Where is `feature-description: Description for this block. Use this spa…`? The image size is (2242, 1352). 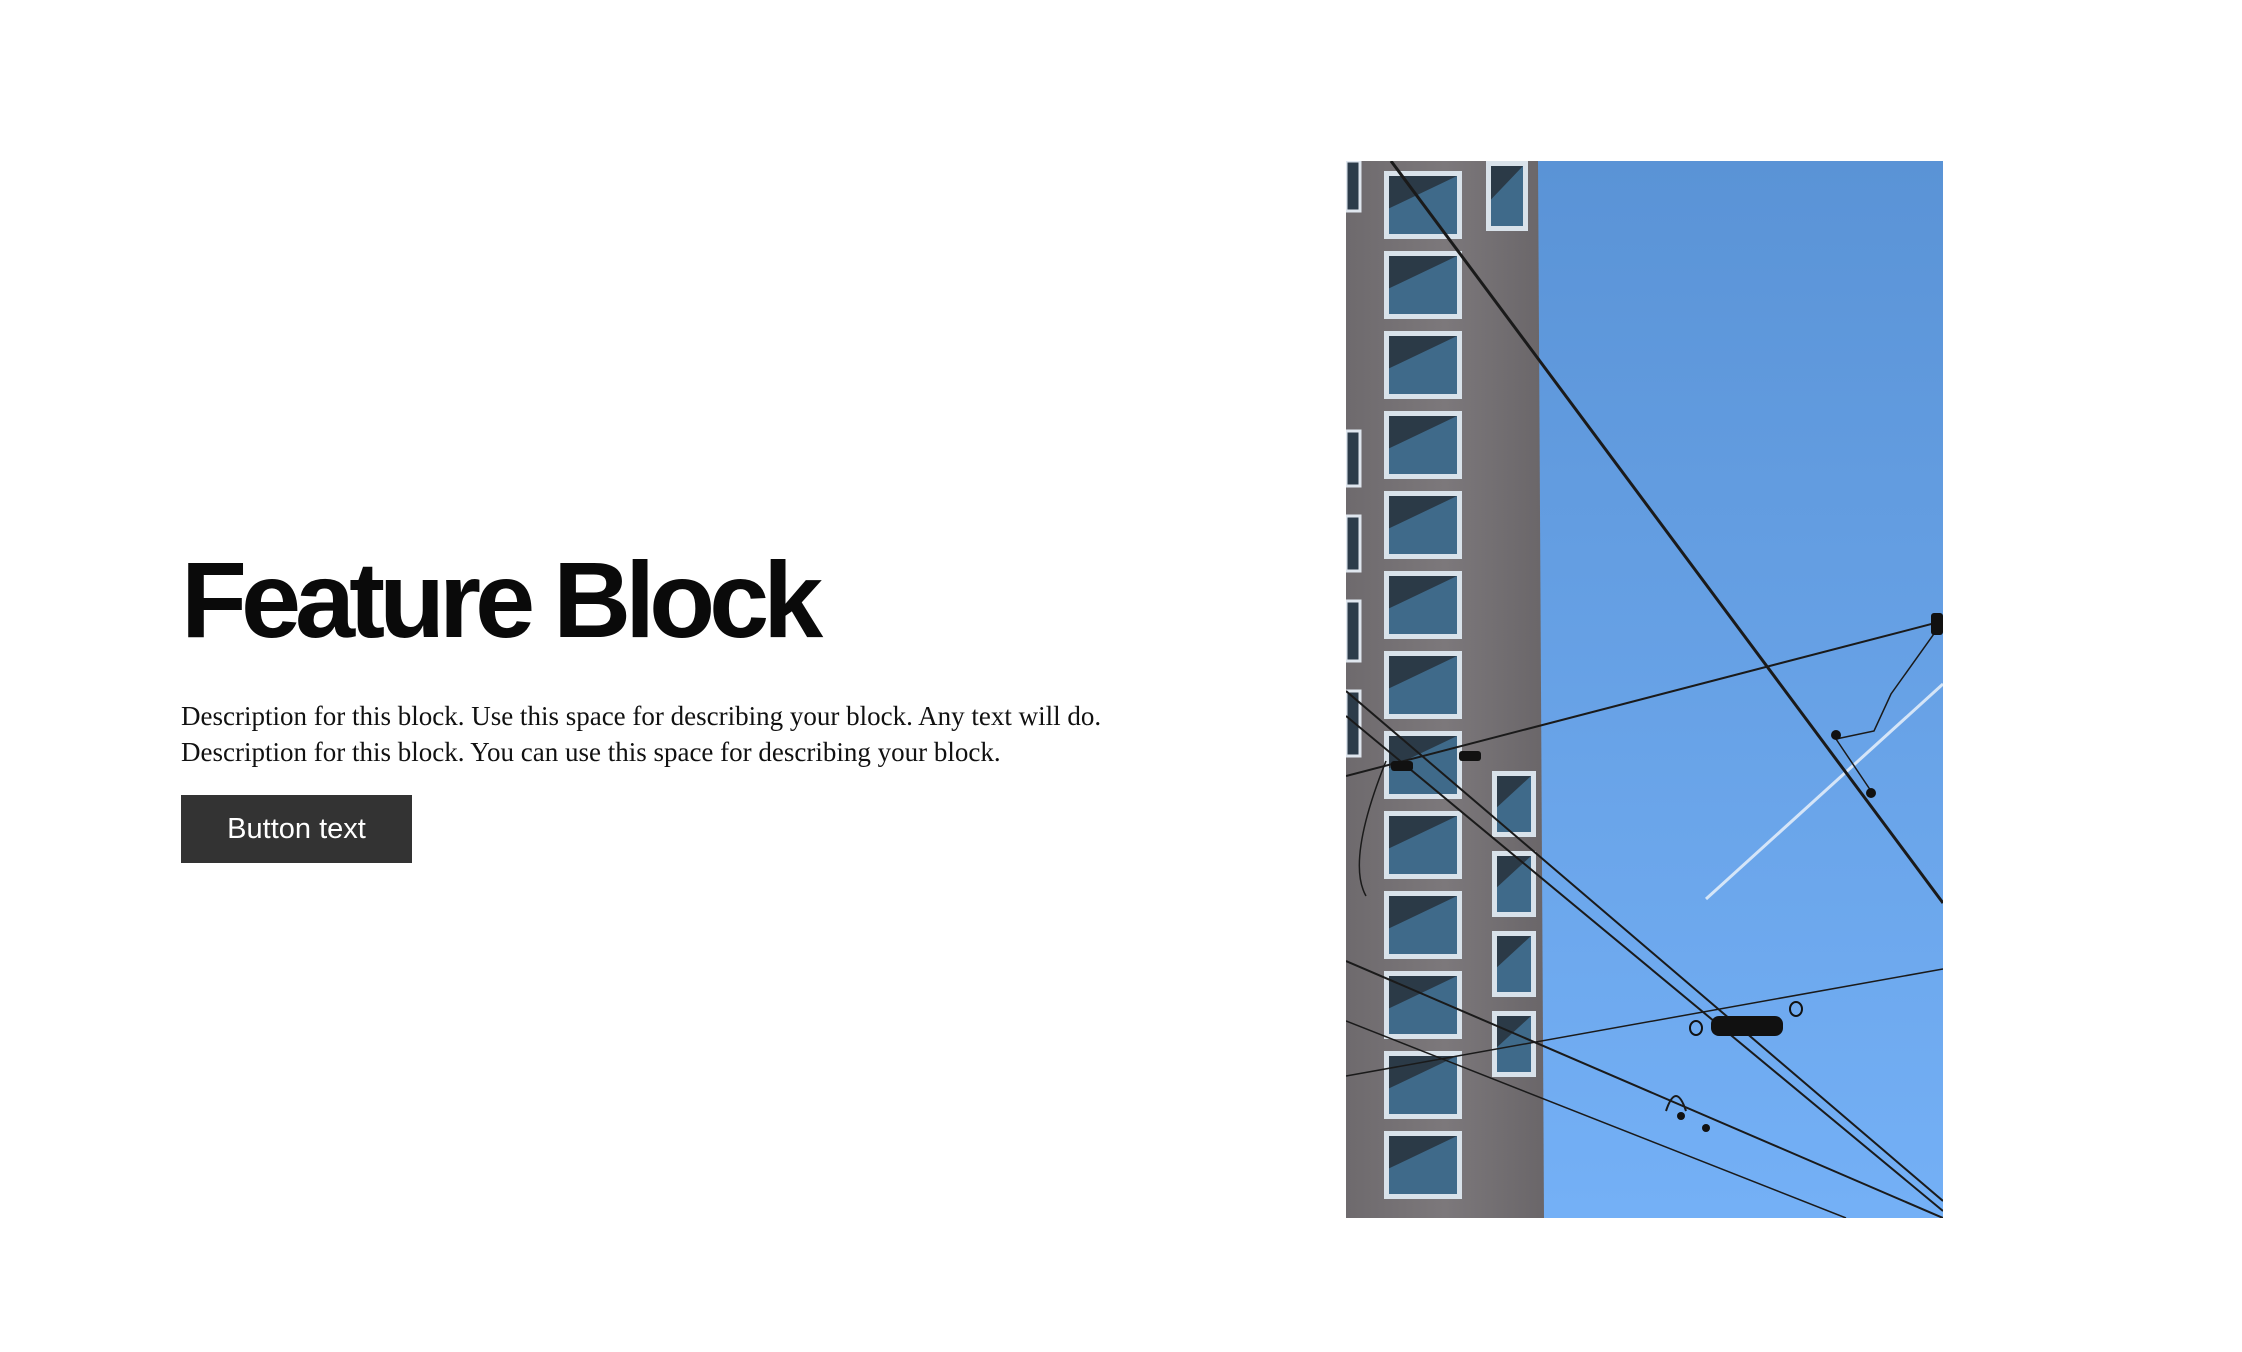
feature-description: Description for this block. Use this spa… is located at coordinates (641, 734).